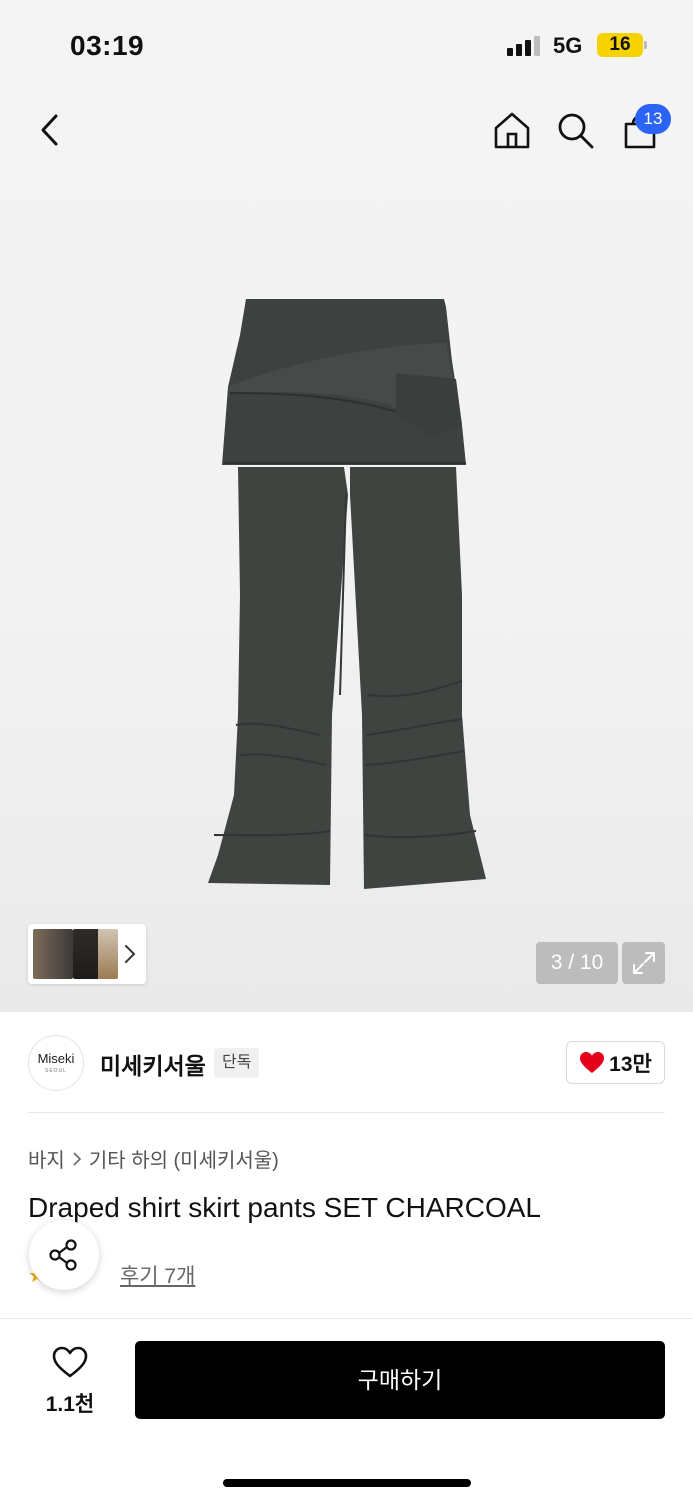 The image size is (693, 1500). I want to click on brand-like-button: 13만, so click(615, 1062).